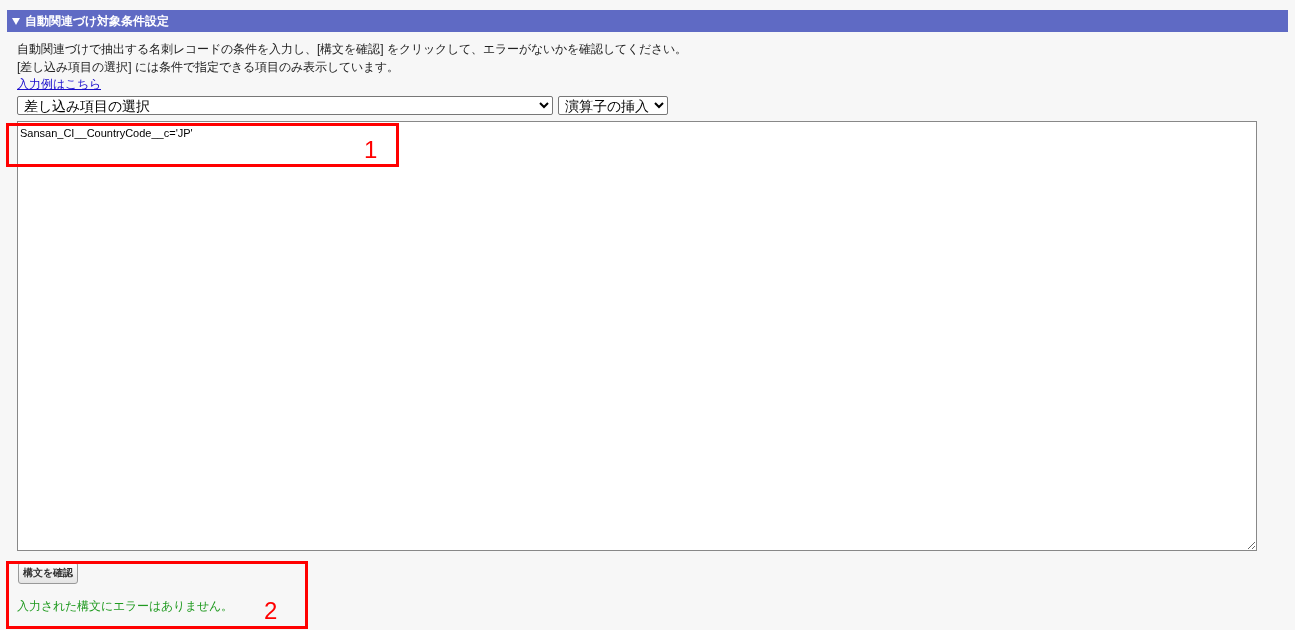 This screenshot has width=1295, height=630. What do you see at coordinates (208, 67) in the screenshot?
I see `instruction-text: [差し込み項目の選択] には条件で指定できる項目のみ表示しています。` at bounding box center [208, 67].